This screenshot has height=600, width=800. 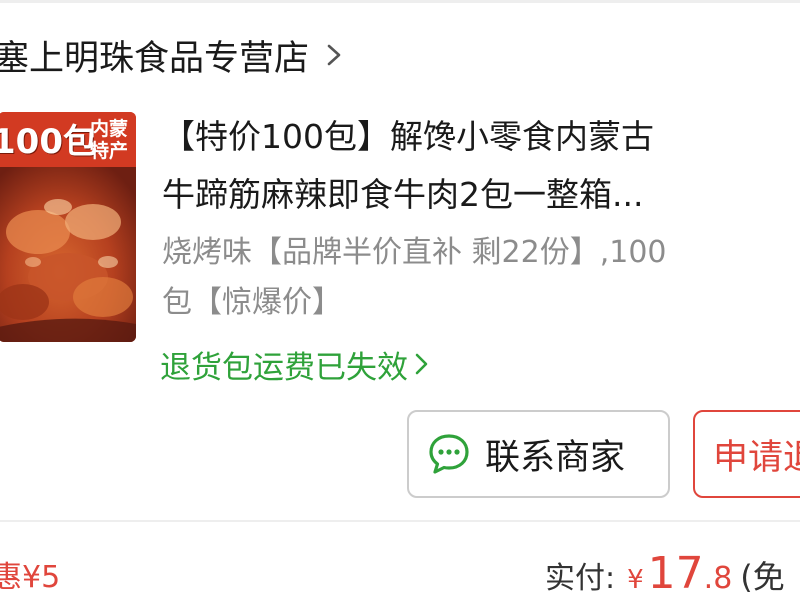 I want to click on product-spec-line-1: 烧烤味【品牌半价直补 剩22份】,100, so click(x=414, y=252).